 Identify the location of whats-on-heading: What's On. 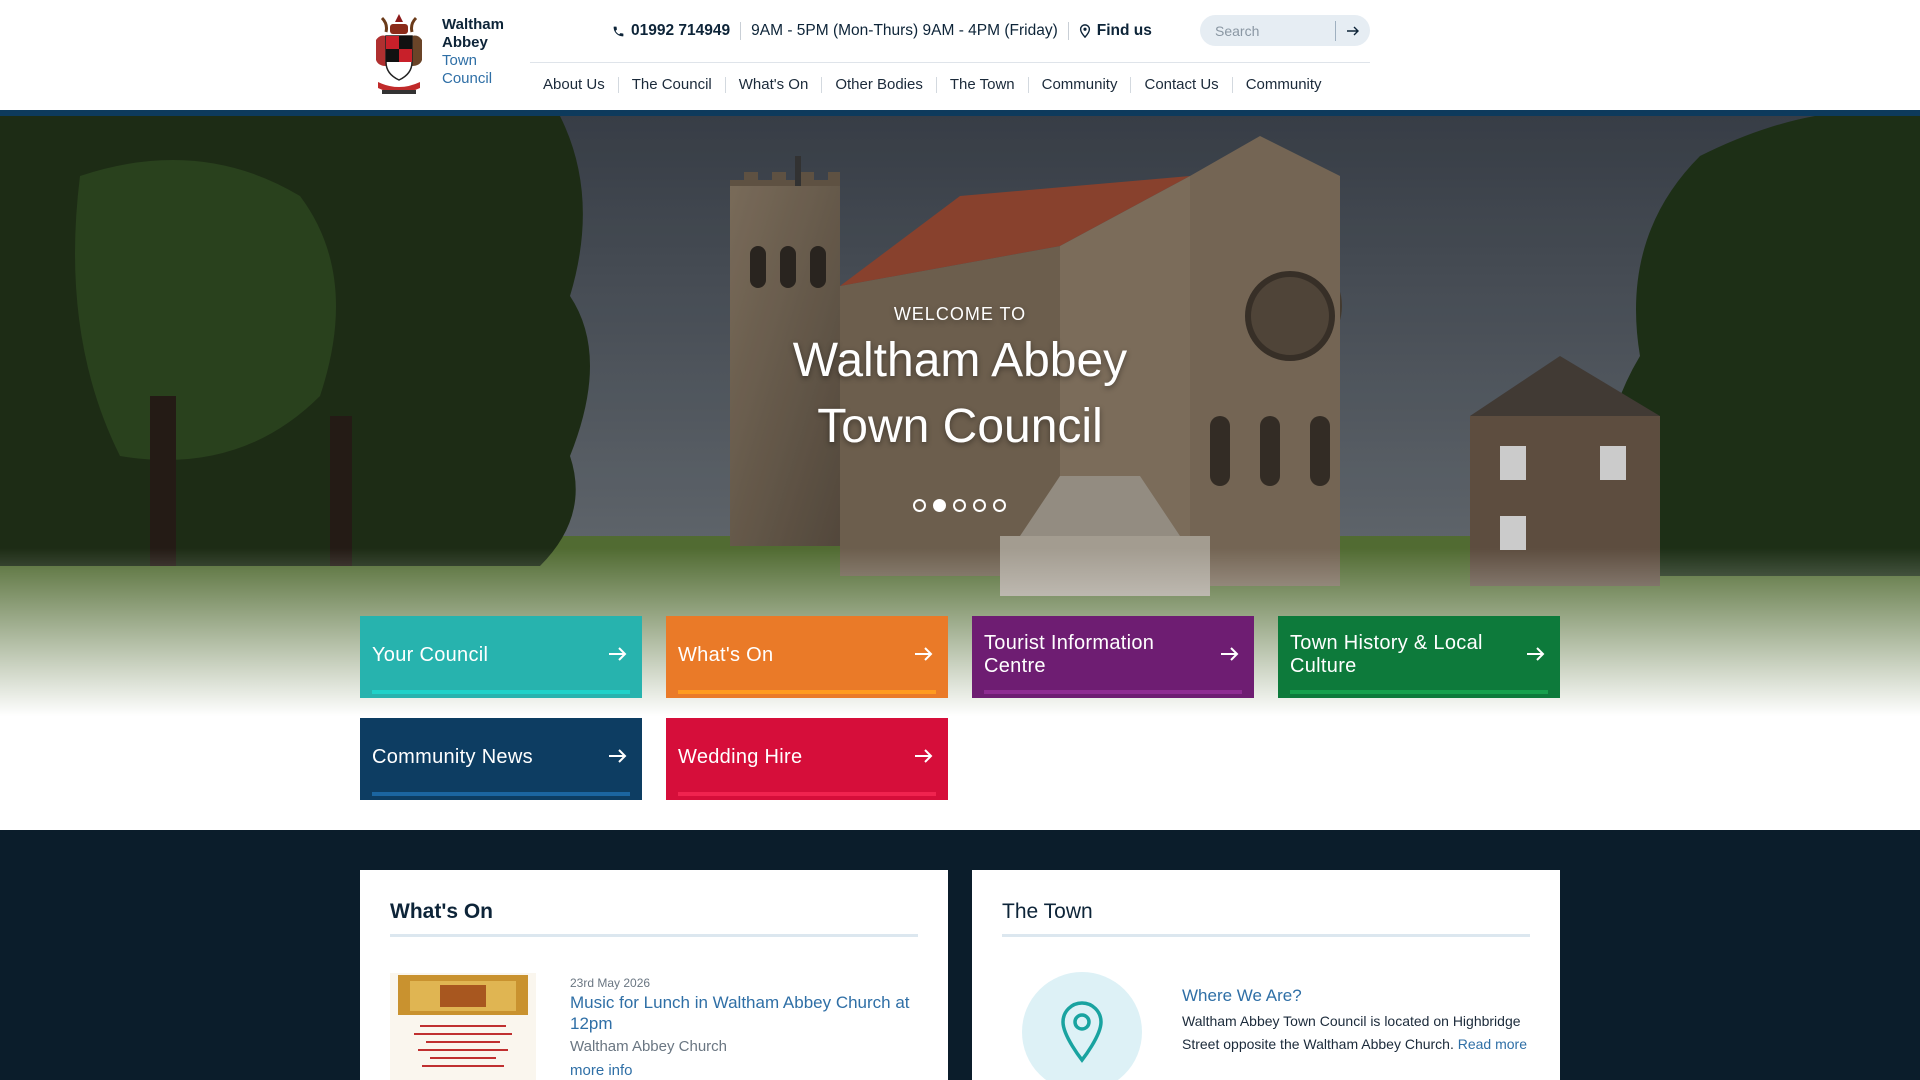
(441, 911).